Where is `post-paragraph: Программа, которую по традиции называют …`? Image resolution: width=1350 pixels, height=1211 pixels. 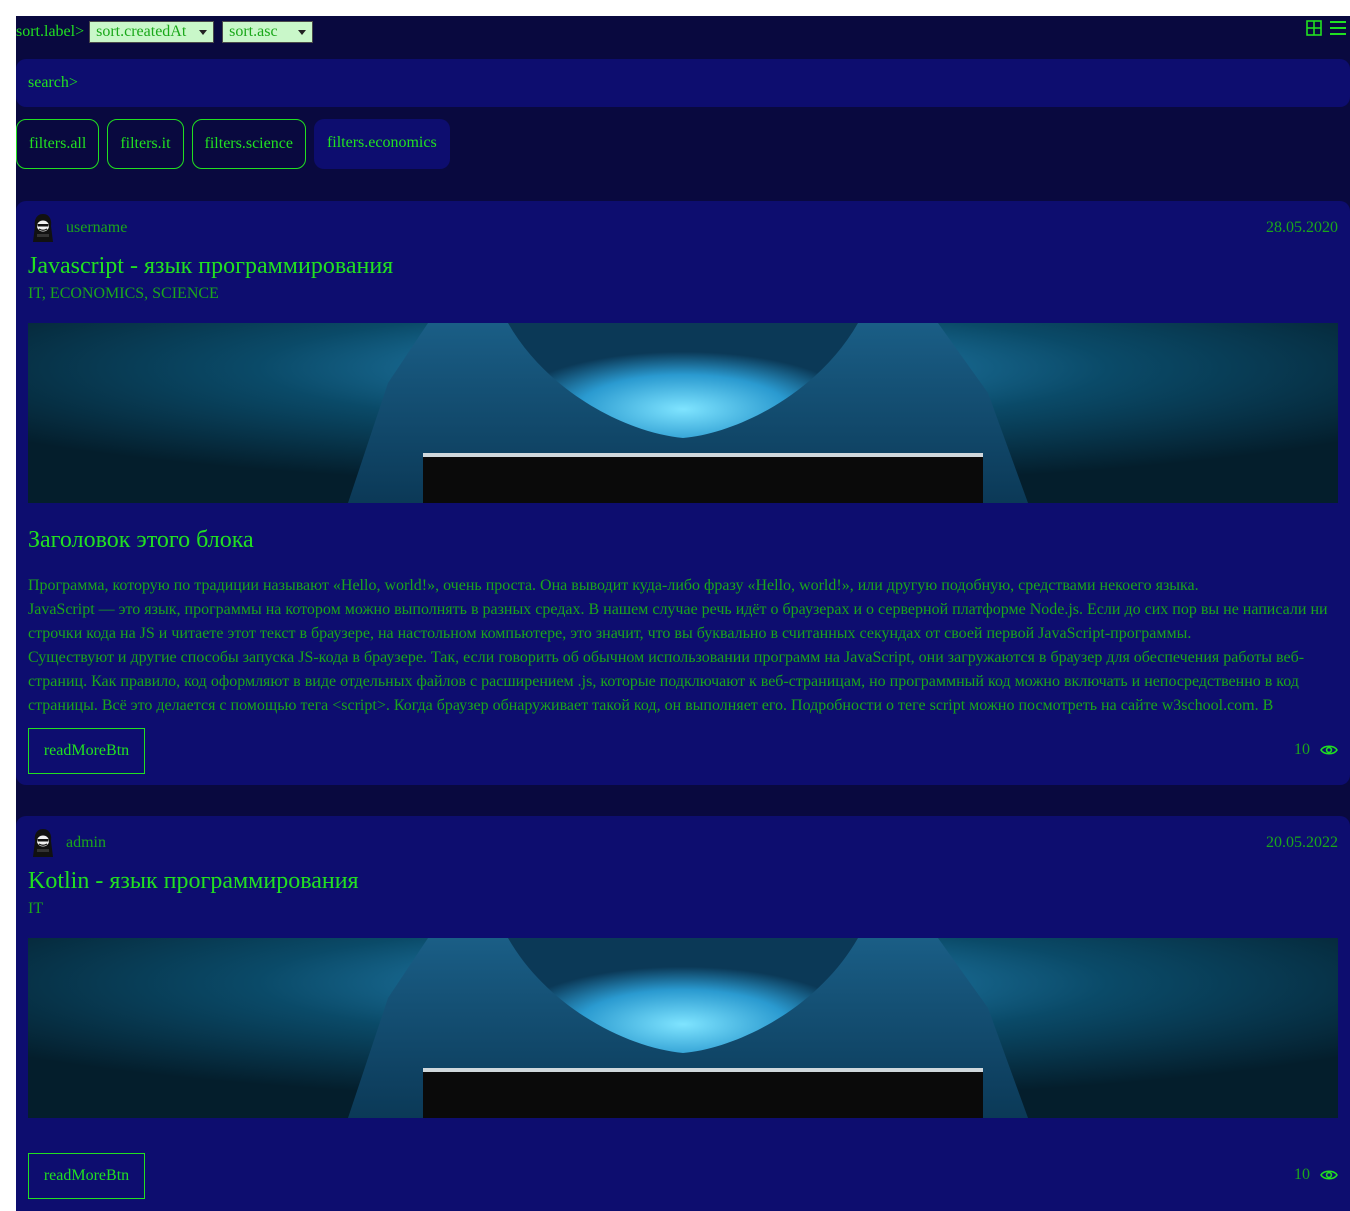
post-paragraph: Программа, которую по традиции называют … is located at coordinates (613, 585).